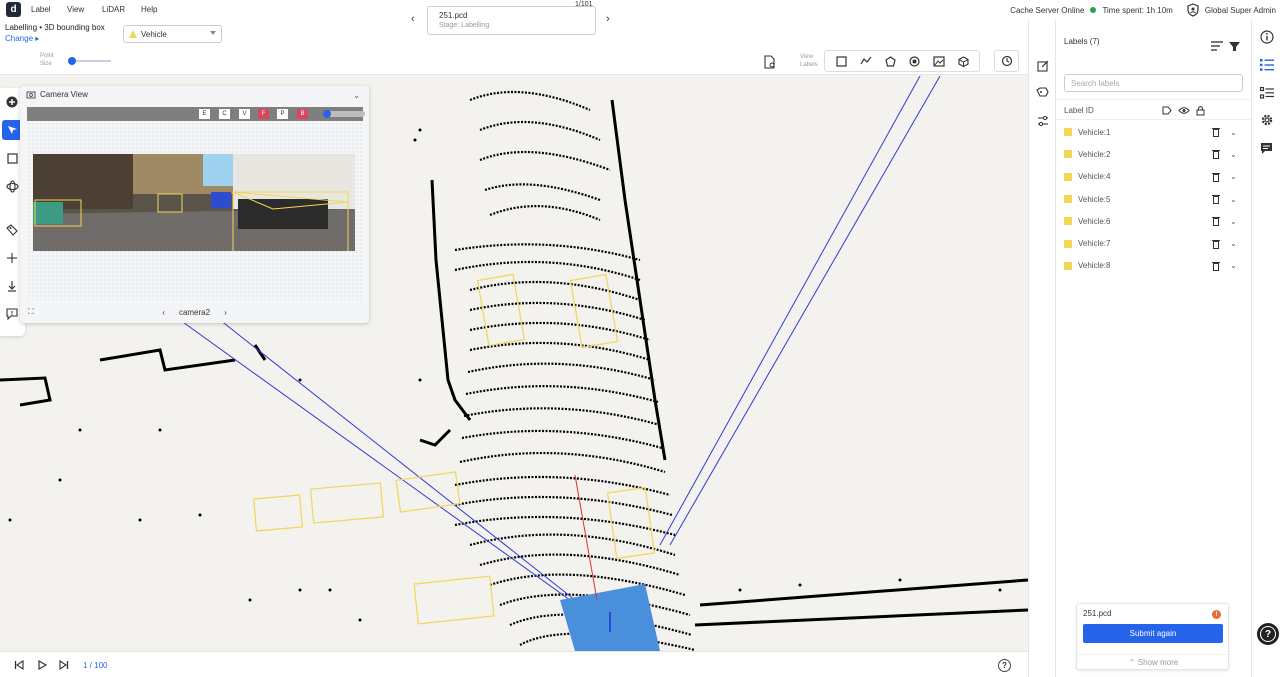 Image resolution: width=1280 pixels, height=677 pixels. Describe the element at coordinates (1154, 154) in the screenshot. I see `label-row: Vehicle:2 ⌄` at that location.